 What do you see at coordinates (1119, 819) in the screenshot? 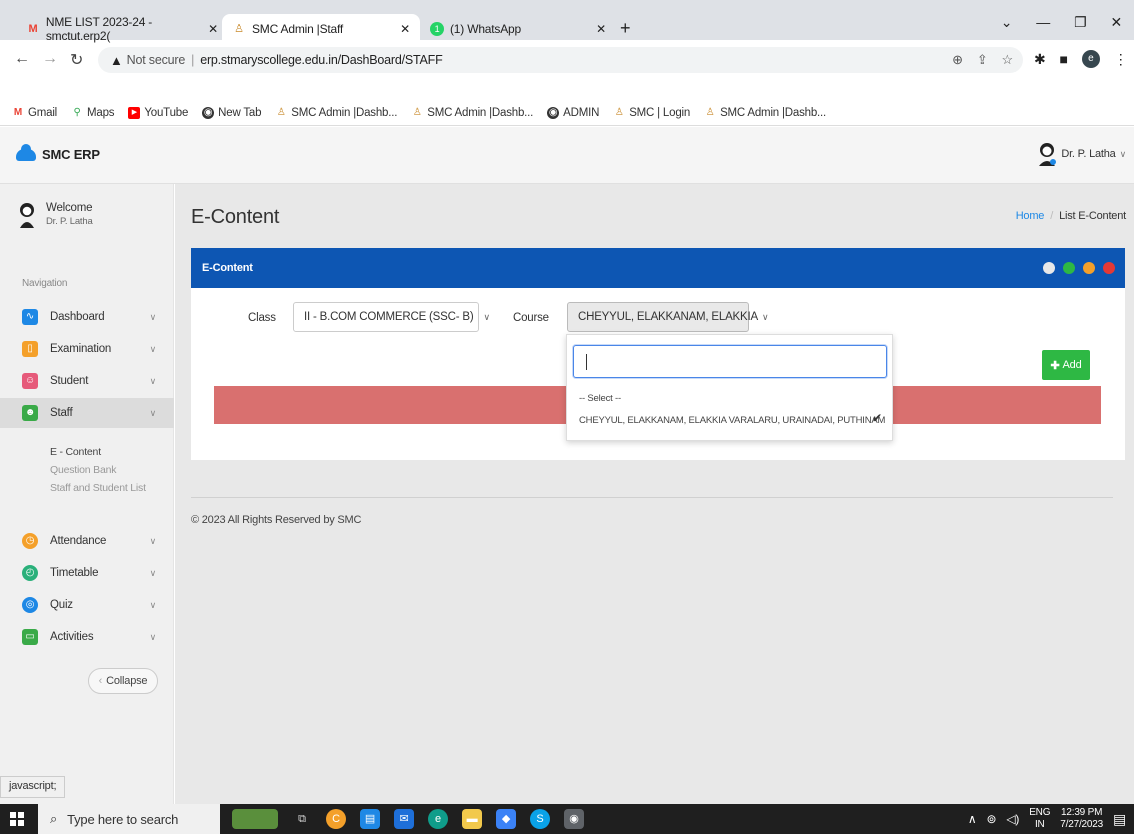
I see `notification-icon: ▤` at bounding box center [1119, 819].